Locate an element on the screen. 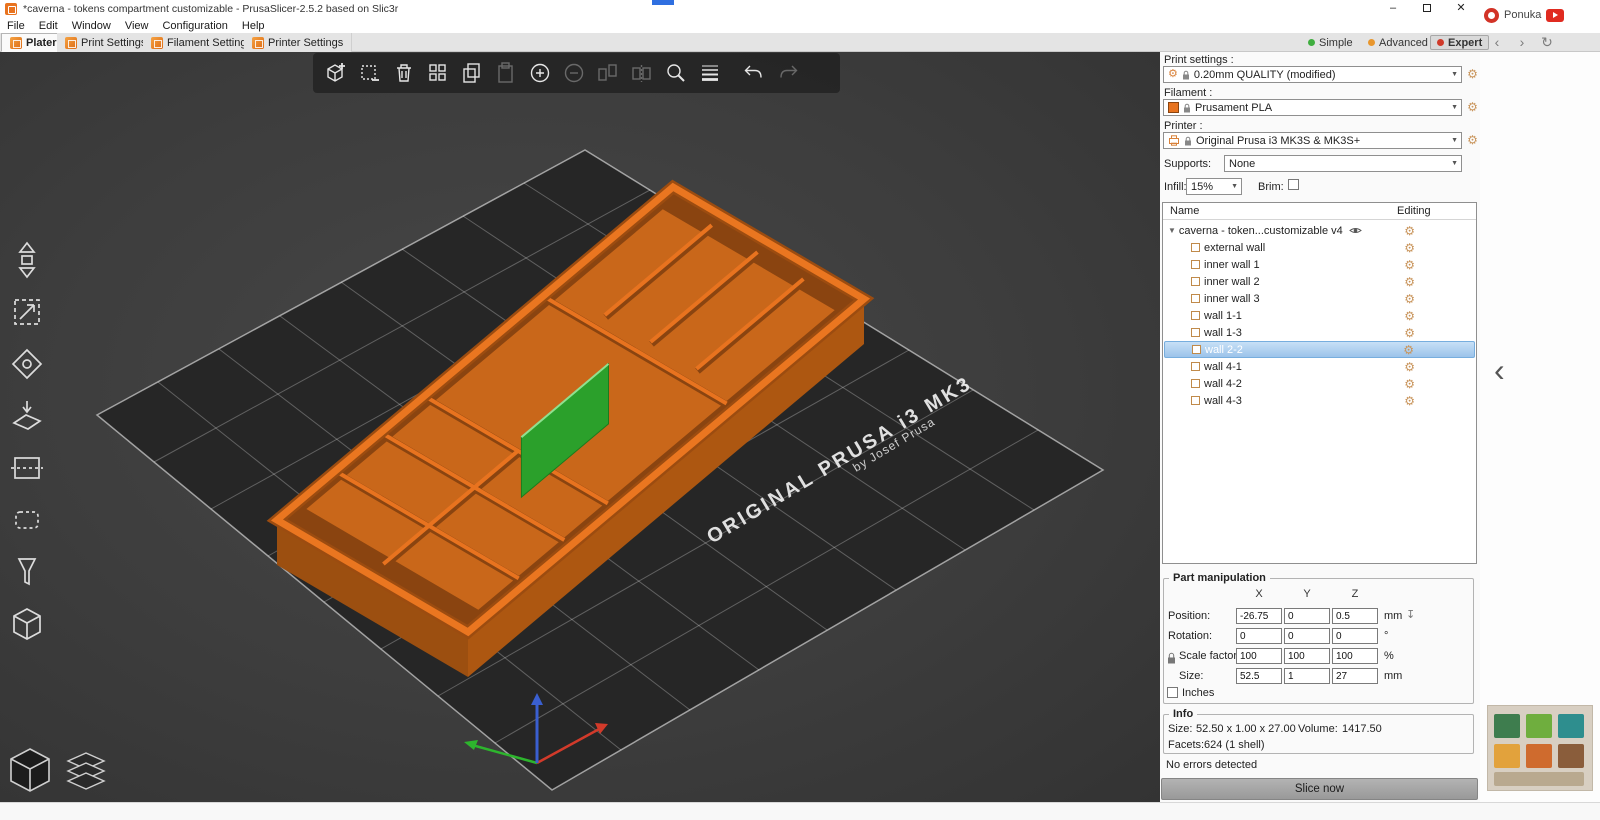 The image size is (1600, 820). size-x-input is located at coordinates (1259, 676).